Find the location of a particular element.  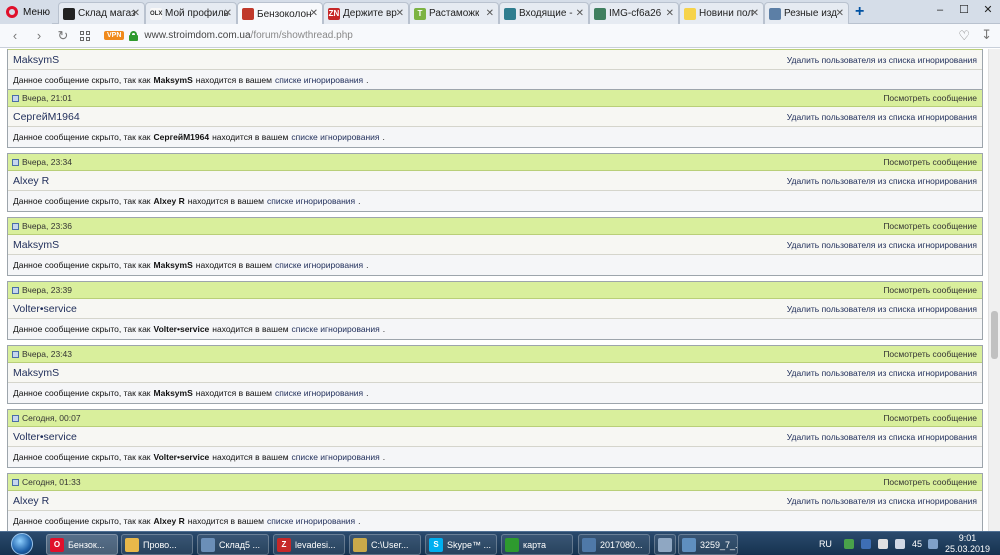

tray-monitor-icon is located at coordinates (932, 544).